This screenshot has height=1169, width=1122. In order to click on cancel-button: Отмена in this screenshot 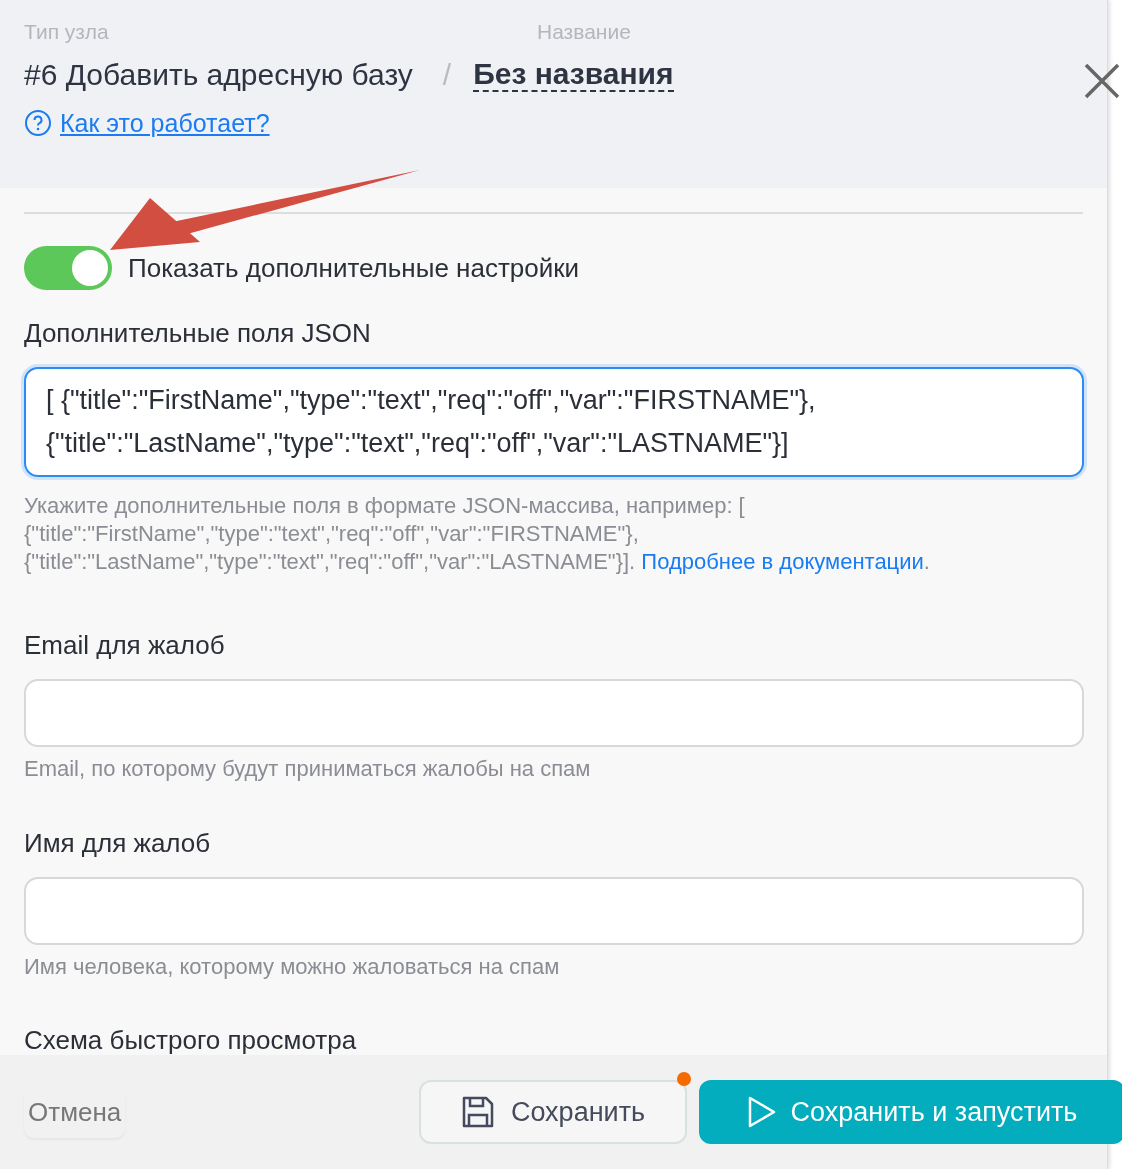, I will do `click(75, 1112)`.